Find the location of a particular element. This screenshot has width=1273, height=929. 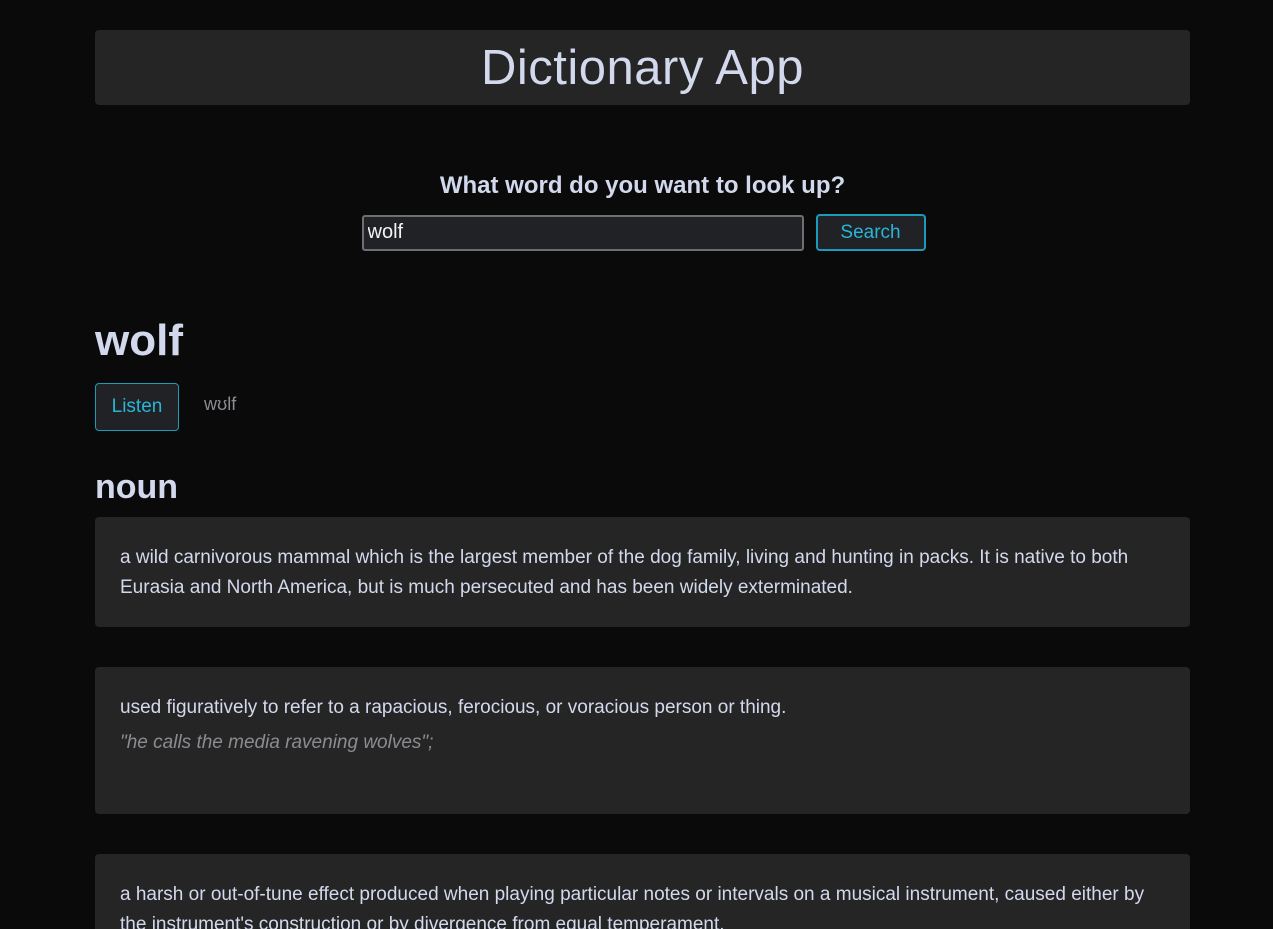

search-input is located at coordinates (582, 232).